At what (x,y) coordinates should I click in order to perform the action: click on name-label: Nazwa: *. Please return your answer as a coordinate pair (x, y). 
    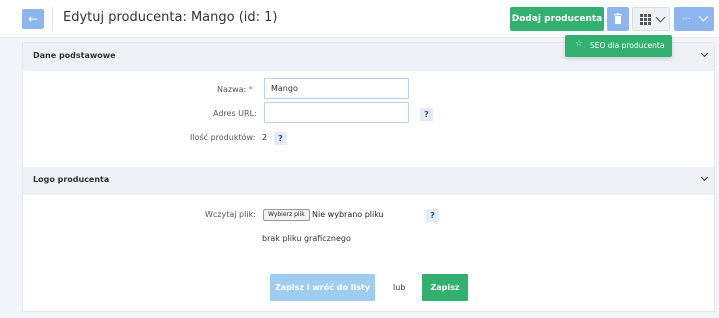
    Looking at the image, I should click on (235, 89).